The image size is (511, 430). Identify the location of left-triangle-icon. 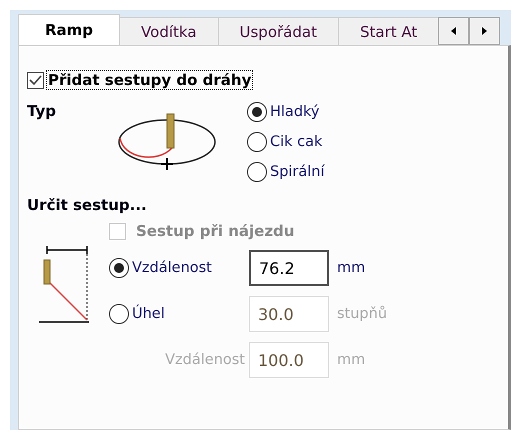
(453, 31).